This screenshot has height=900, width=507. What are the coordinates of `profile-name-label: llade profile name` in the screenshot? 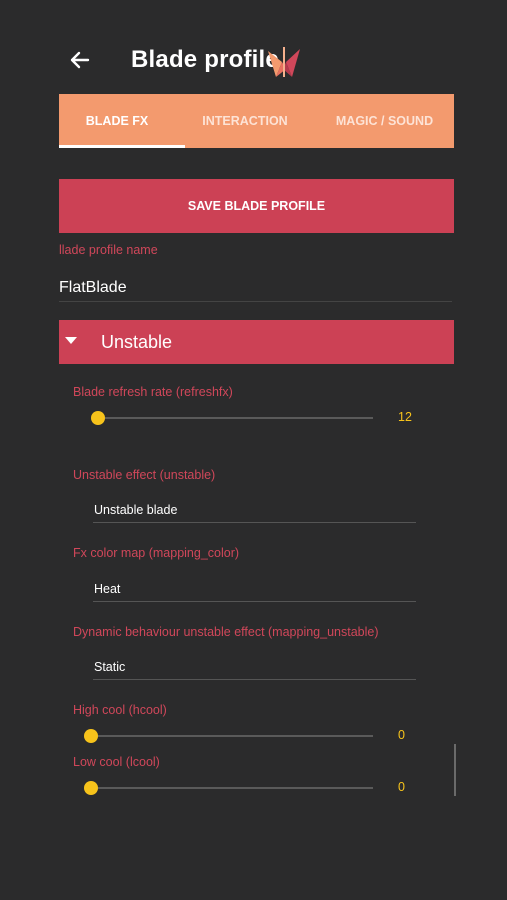 It's located at (108, 250).